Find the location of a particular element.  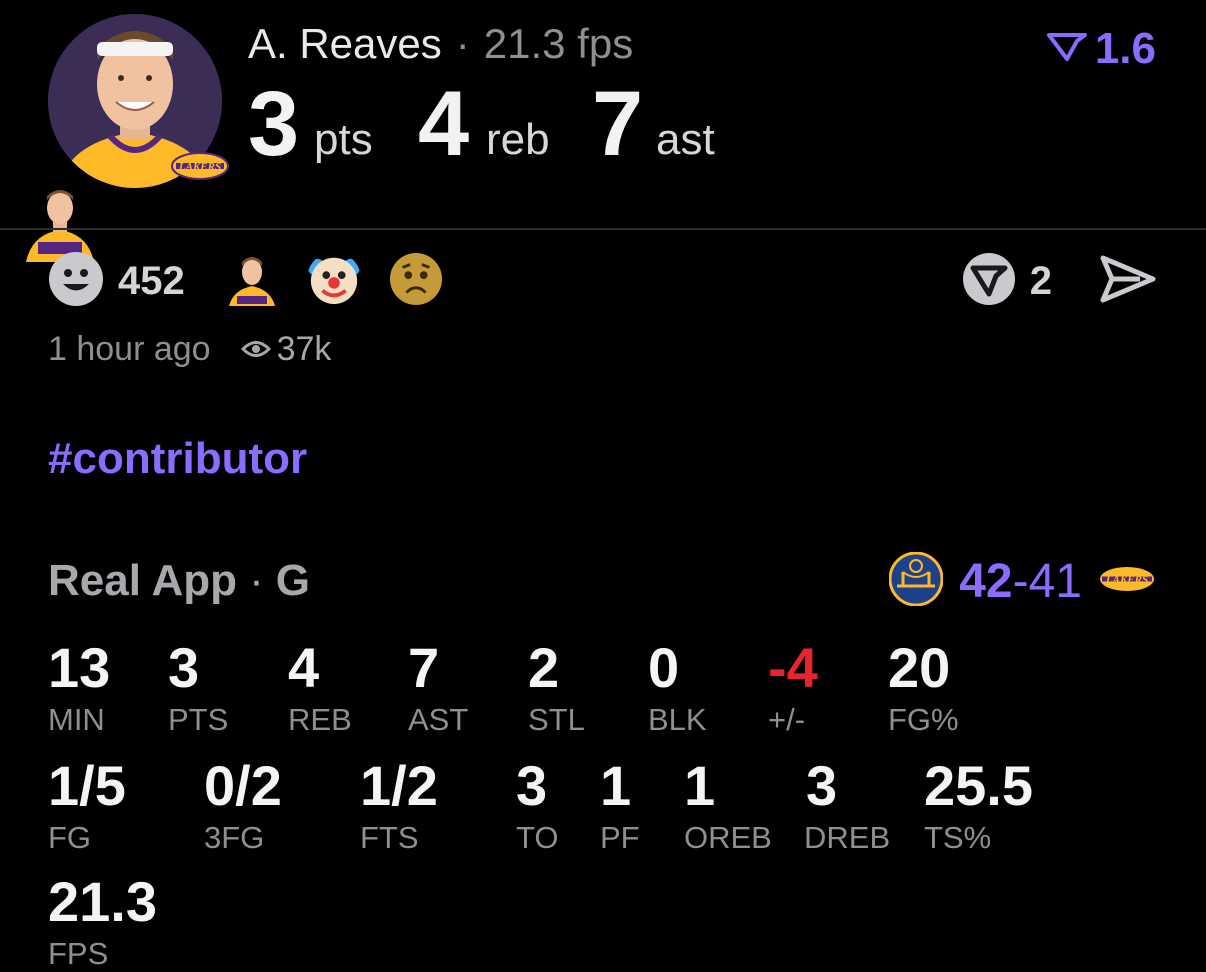

stat-ast: 7 AST is located at coordinates (438, 689).